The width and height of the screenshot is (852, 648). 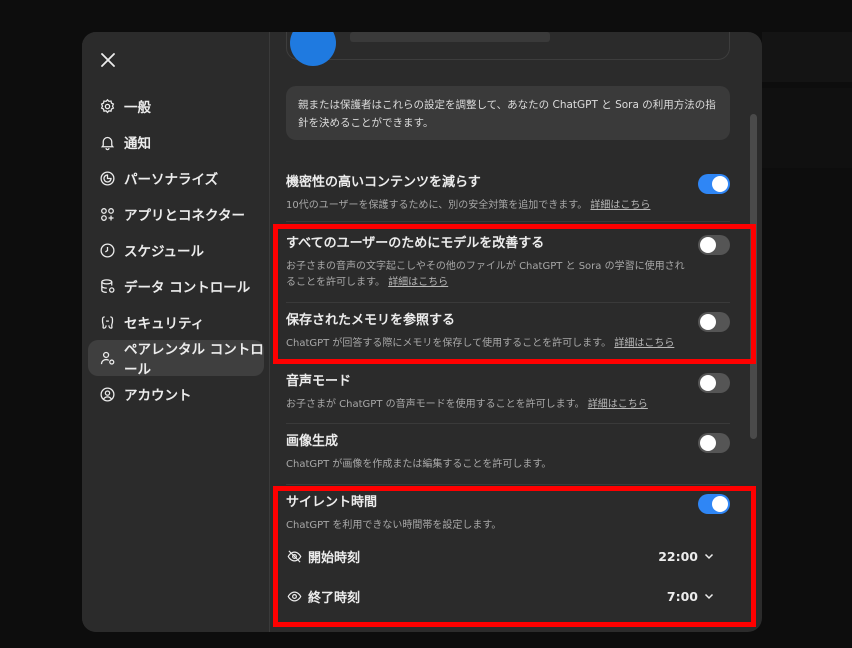 What do you see at coordinates (158, 396) in the screenshot?
I see `sidebar-item-label: アカウント` at bounding box center [158, 396].